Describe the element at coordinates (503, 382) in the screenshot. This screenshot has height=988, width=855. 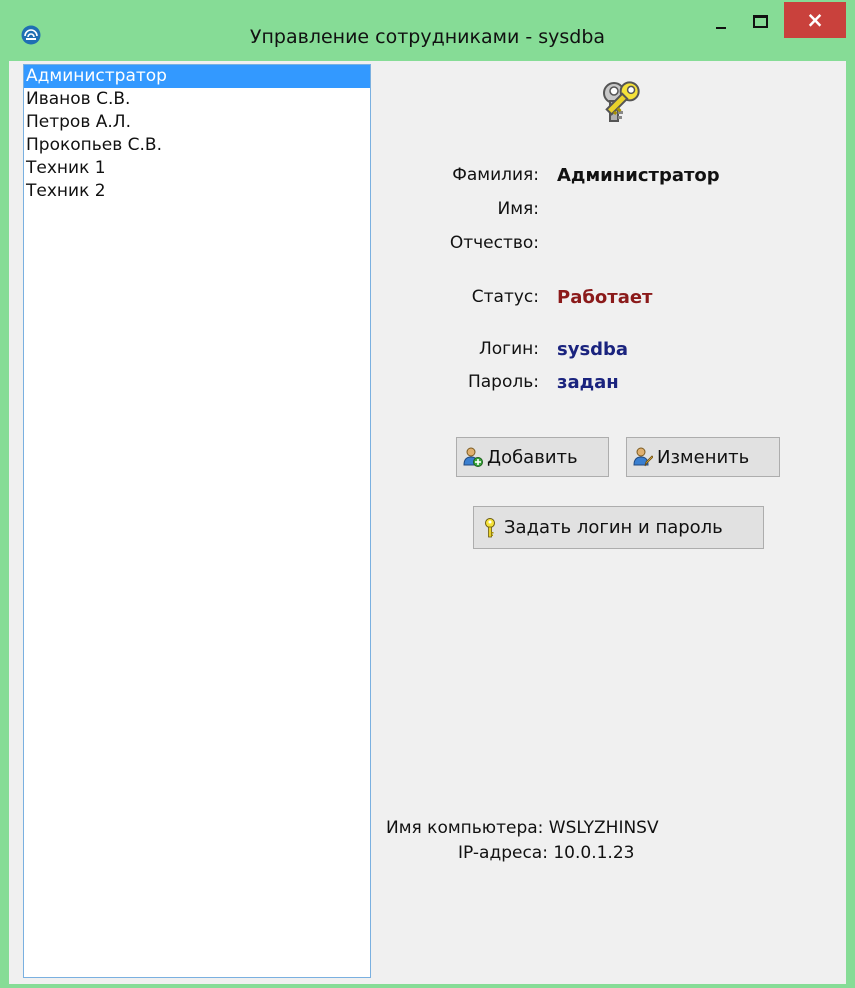
I see `password-label: Пароль:` at that location.